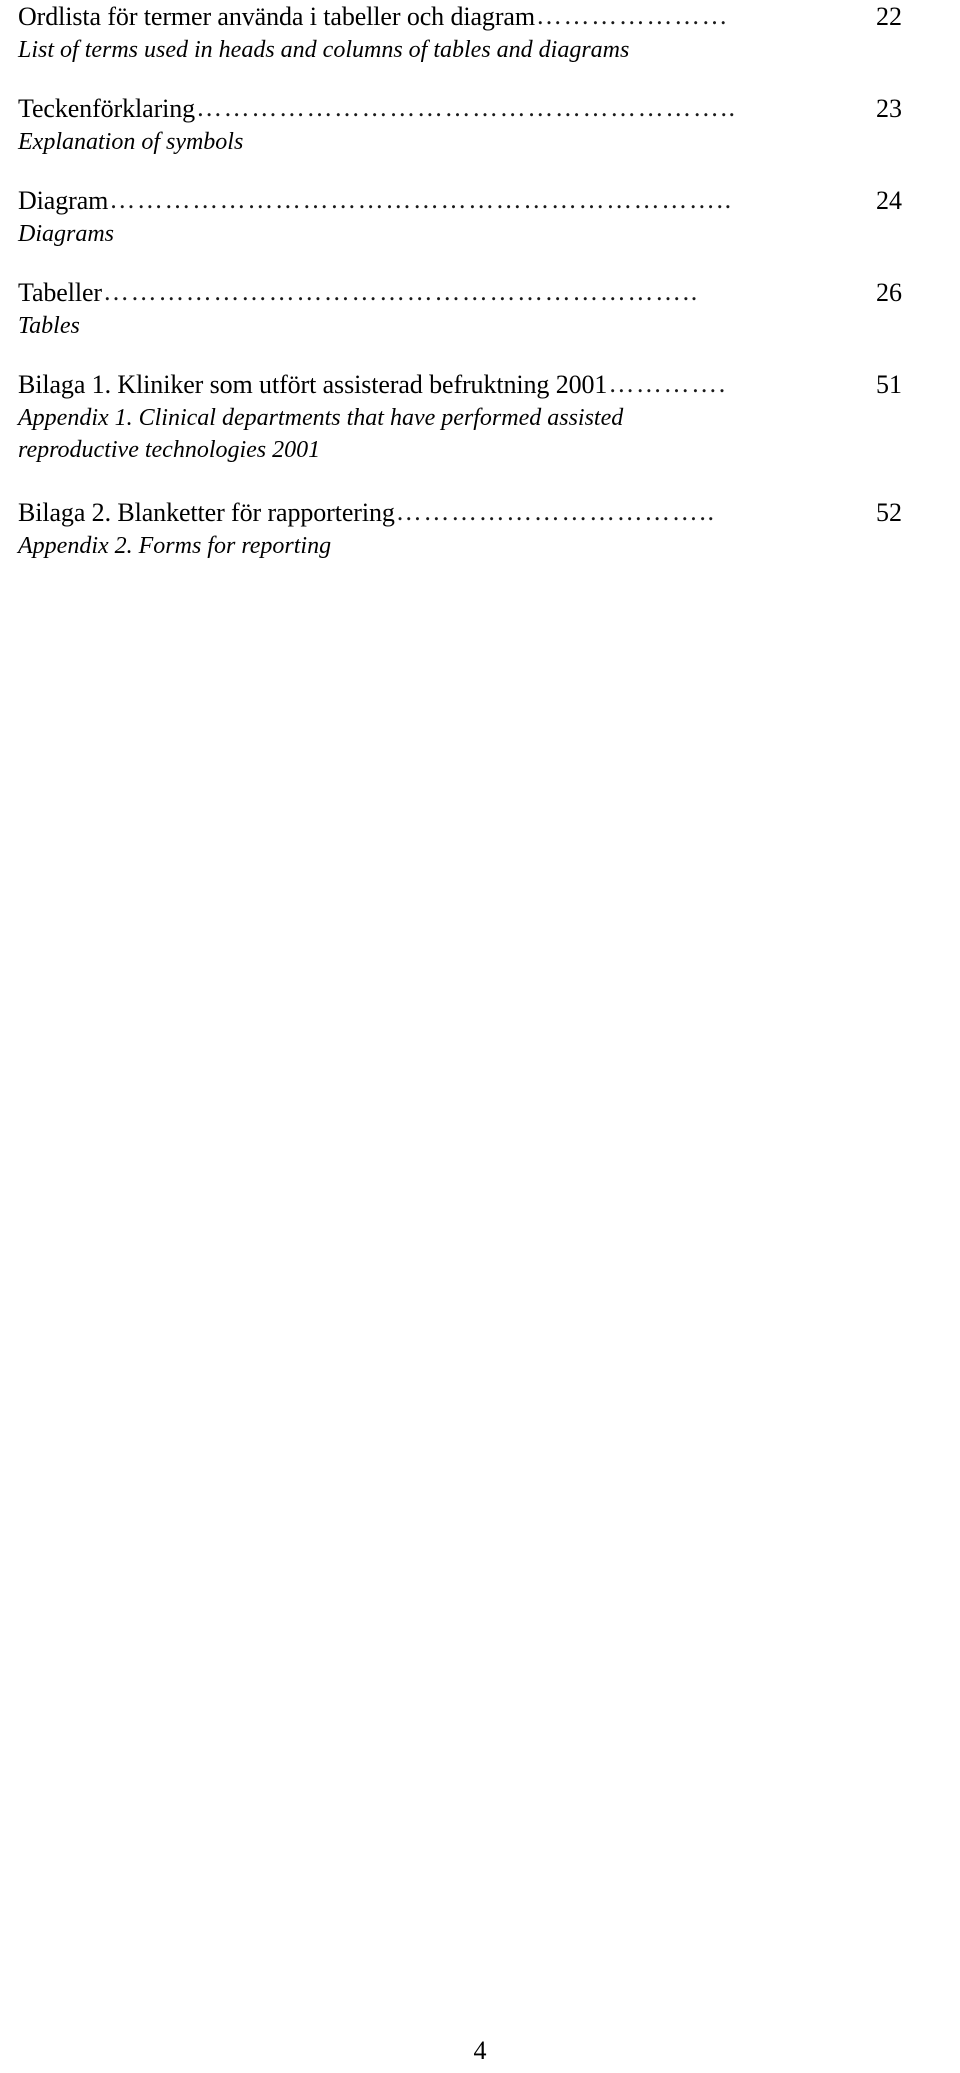 This screenshot has width=960, height=2073. What do you see at coordinates (63, 200) in the screenshot?
I see `toc-entry-title: Diagram` at bounding box center [63, 200].